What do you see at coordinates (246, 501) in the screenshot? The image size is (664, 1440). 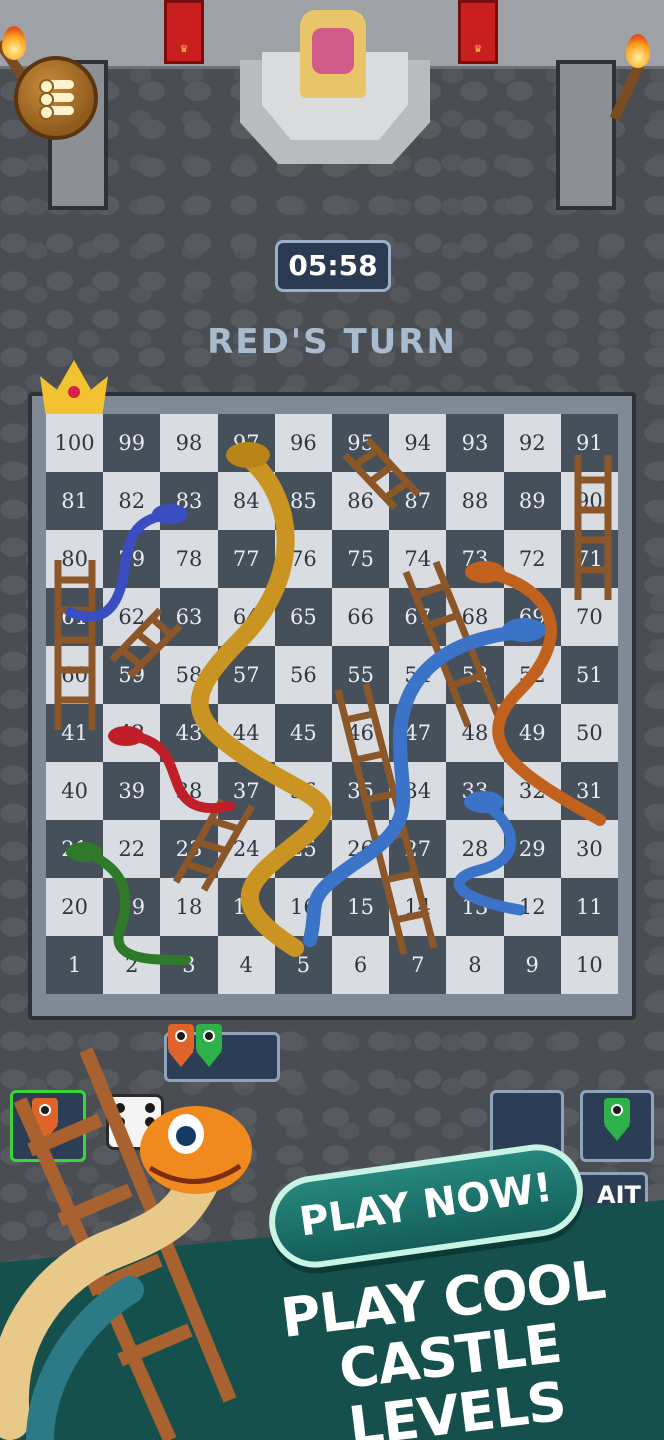 I see `board-cell: 84` at bounding box center [246, 501].